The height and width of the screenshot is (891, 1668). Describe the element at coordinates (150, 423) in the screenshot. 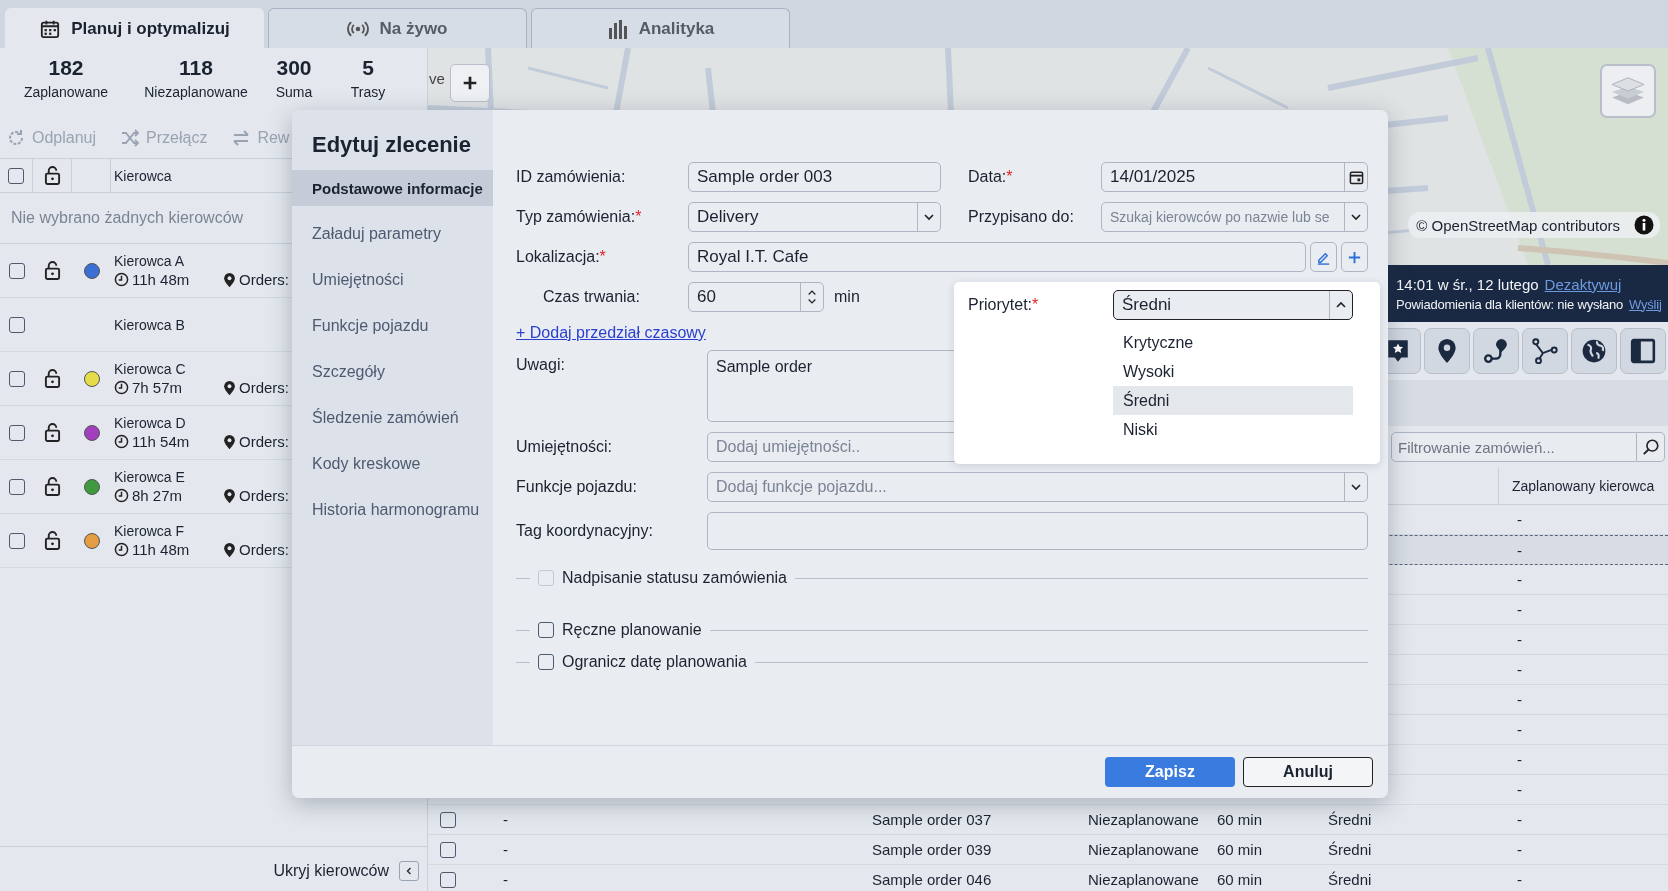

I see `driver-name: Kierowca D` at that location.